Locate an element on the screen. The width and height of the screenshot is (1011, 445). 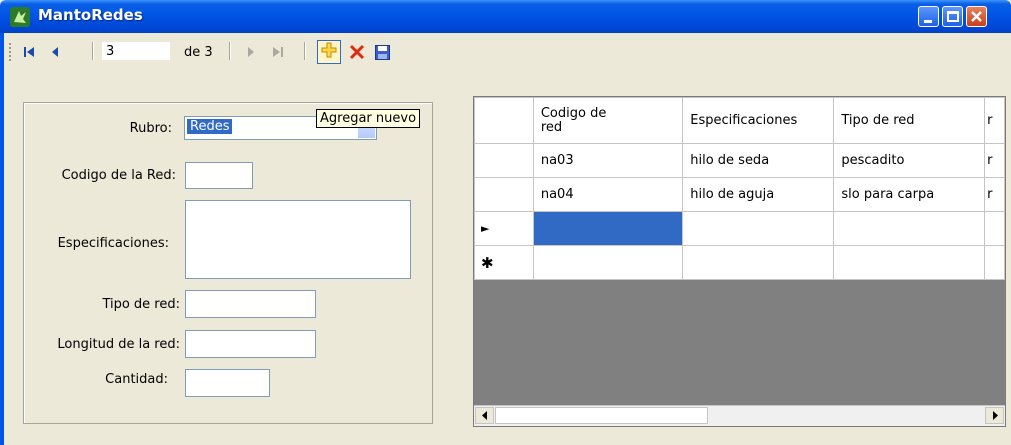
app-icon is located at coordinates (20, 17).